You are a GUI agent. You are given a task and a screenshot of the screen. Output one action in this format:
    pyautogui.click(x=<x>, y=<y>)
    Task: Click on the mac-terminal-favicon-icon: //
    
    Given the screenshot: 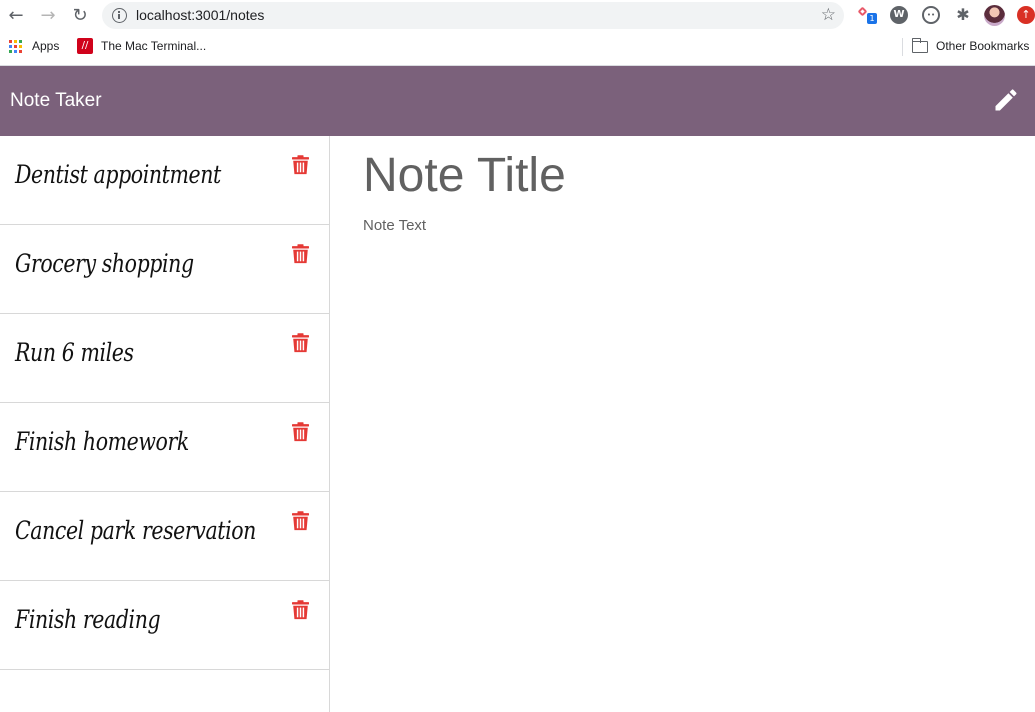 What is the action you would take?
    pyautogui.click(x=85, y=46)
    